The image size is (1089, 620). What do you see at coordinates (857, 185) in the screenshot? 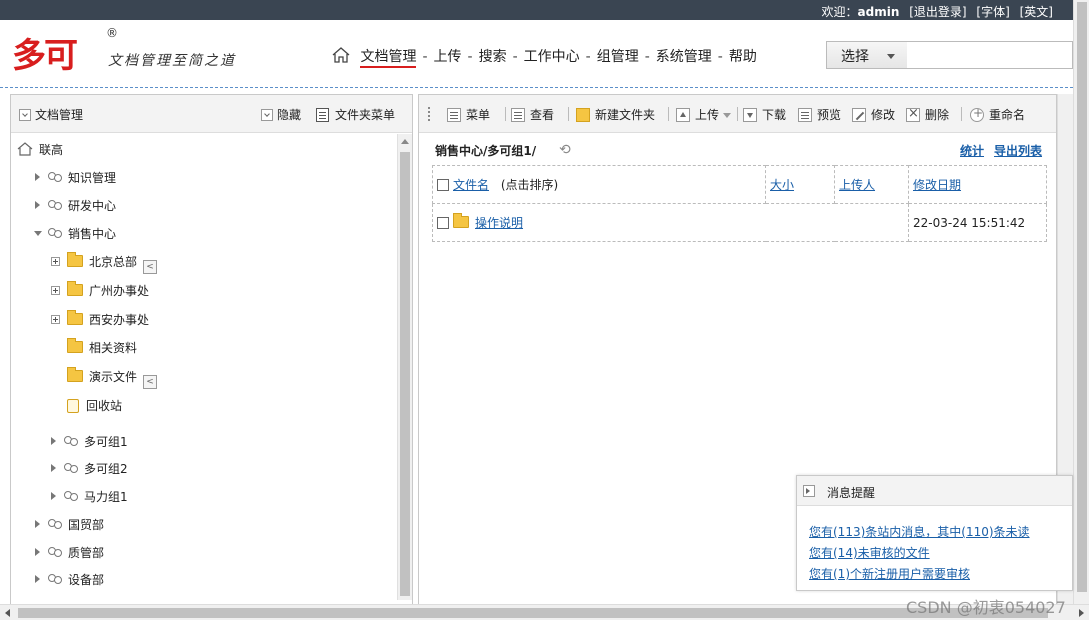
I see `sort-by-uploader-link: 上传人` at bounding box center [857, 185].